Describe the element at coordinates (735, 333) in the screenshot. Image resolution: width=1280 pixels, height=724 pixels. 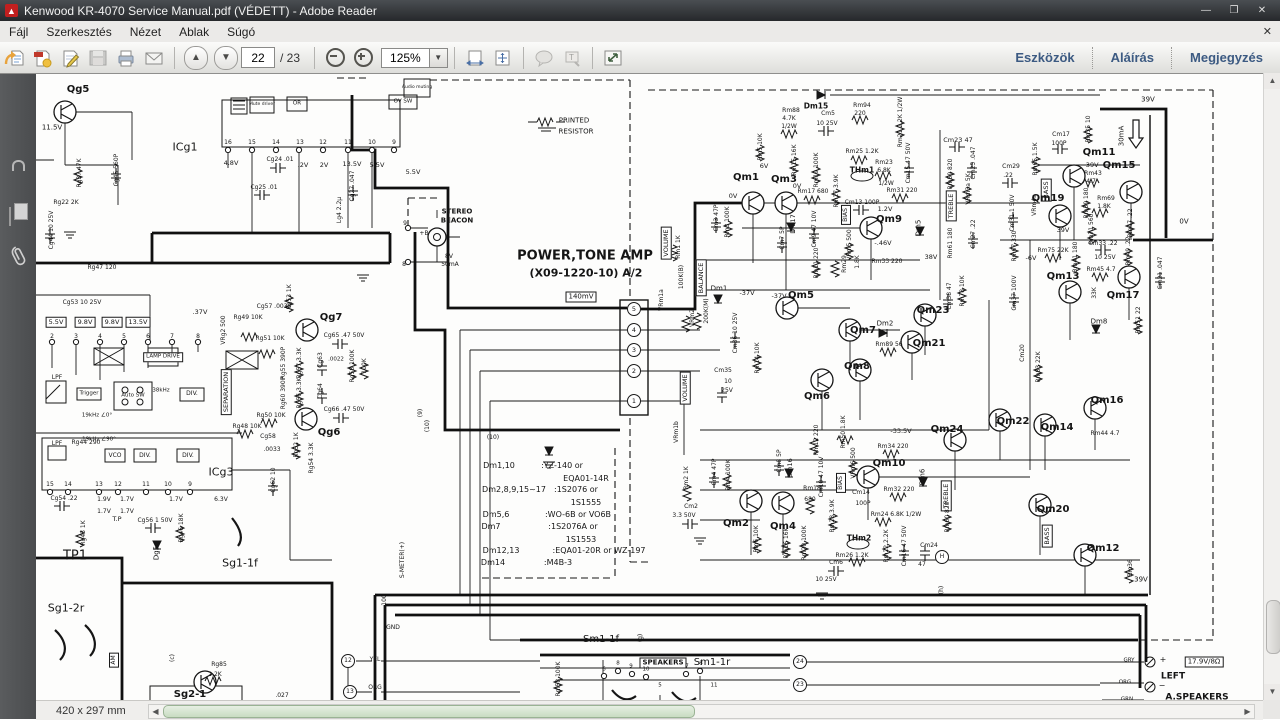
I see `schematic-label: Cm36 10 25V` at that location.